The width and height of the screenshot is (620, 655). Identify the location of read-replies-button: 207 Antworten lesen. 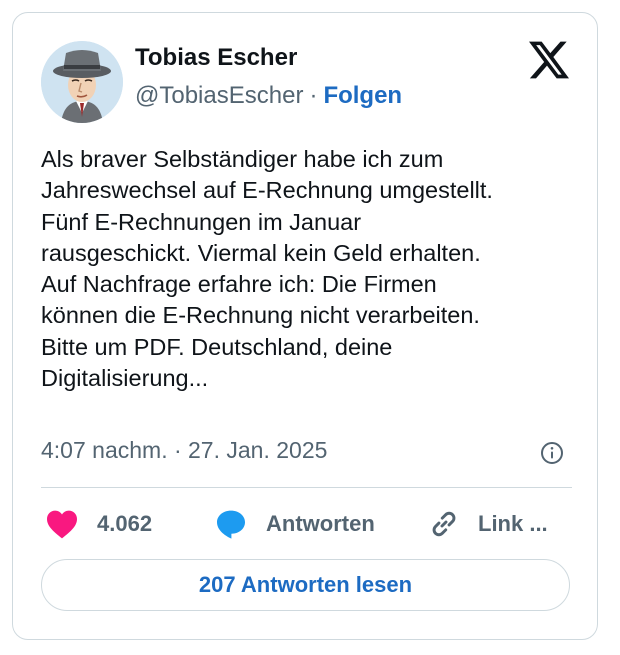
(305, 585).